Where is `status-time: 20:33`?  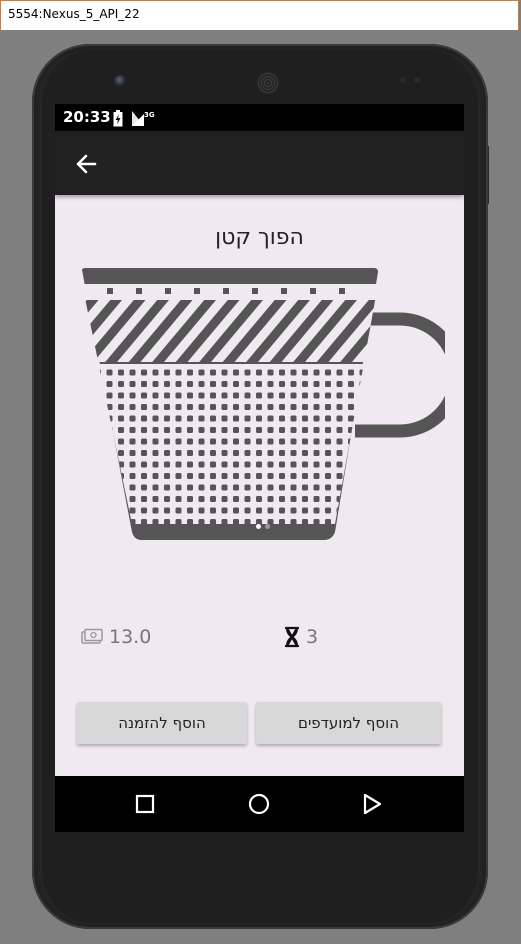 status-time: 20:33 is located at coordinates (87, 117).